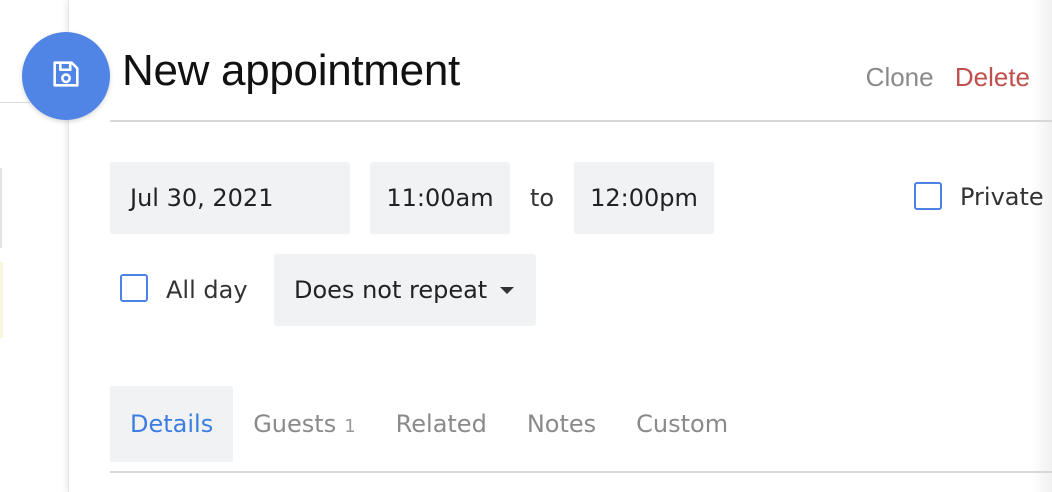  Describe the element at coordinates (295, 424) in the screenshot. I see `tab-label: Guests` at that location.